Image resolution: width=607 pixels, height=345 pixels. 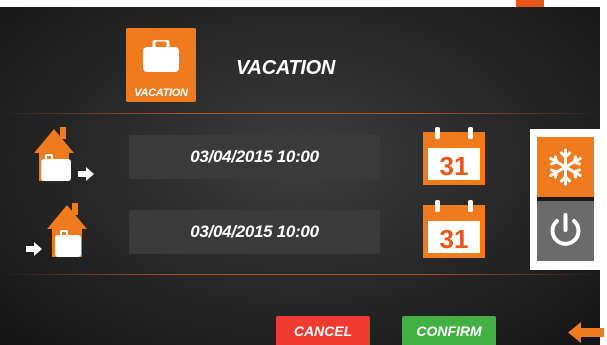 What do you see at coordinates (454, 239) in the screenshot?
I see `return-calendar-day: 31` at bounding box center [454, 239].